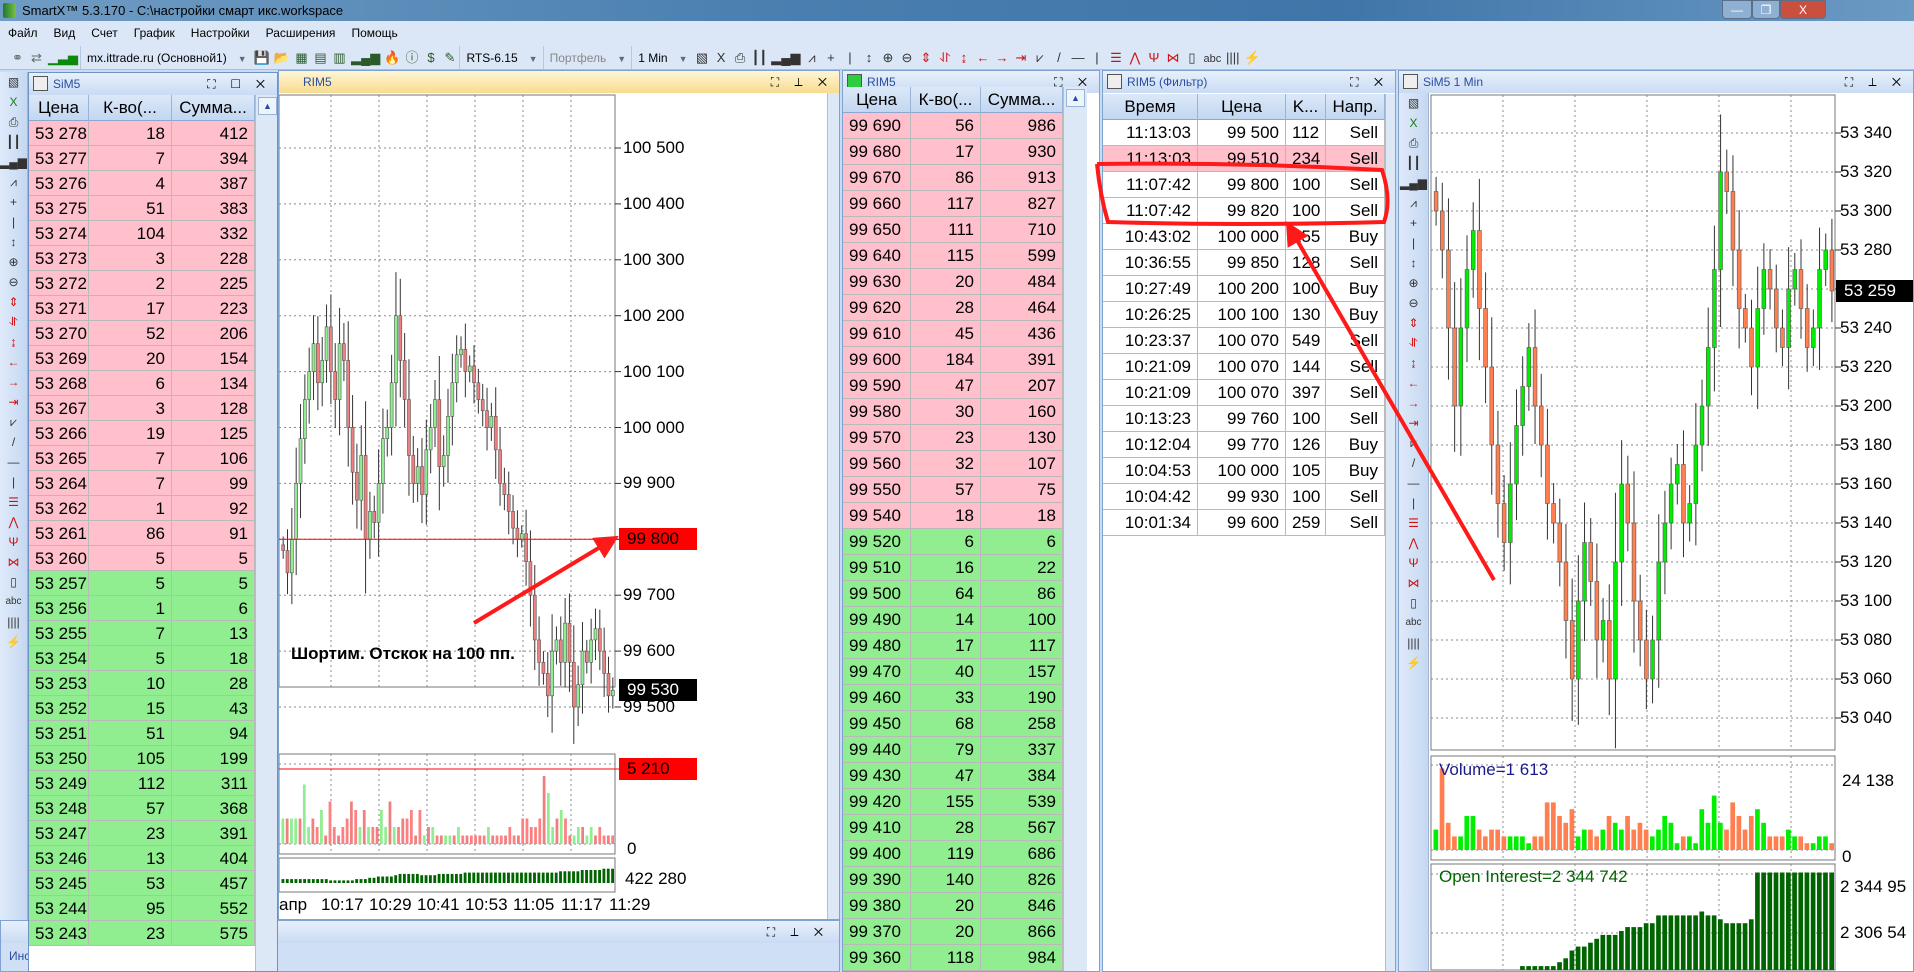 The height and width of the screenshot is (972, 1914). What do you see at coordinates (953, 438) in the screenshot?
I see `ask-row: 99 570 23 130` at bounding box center [953, 438].